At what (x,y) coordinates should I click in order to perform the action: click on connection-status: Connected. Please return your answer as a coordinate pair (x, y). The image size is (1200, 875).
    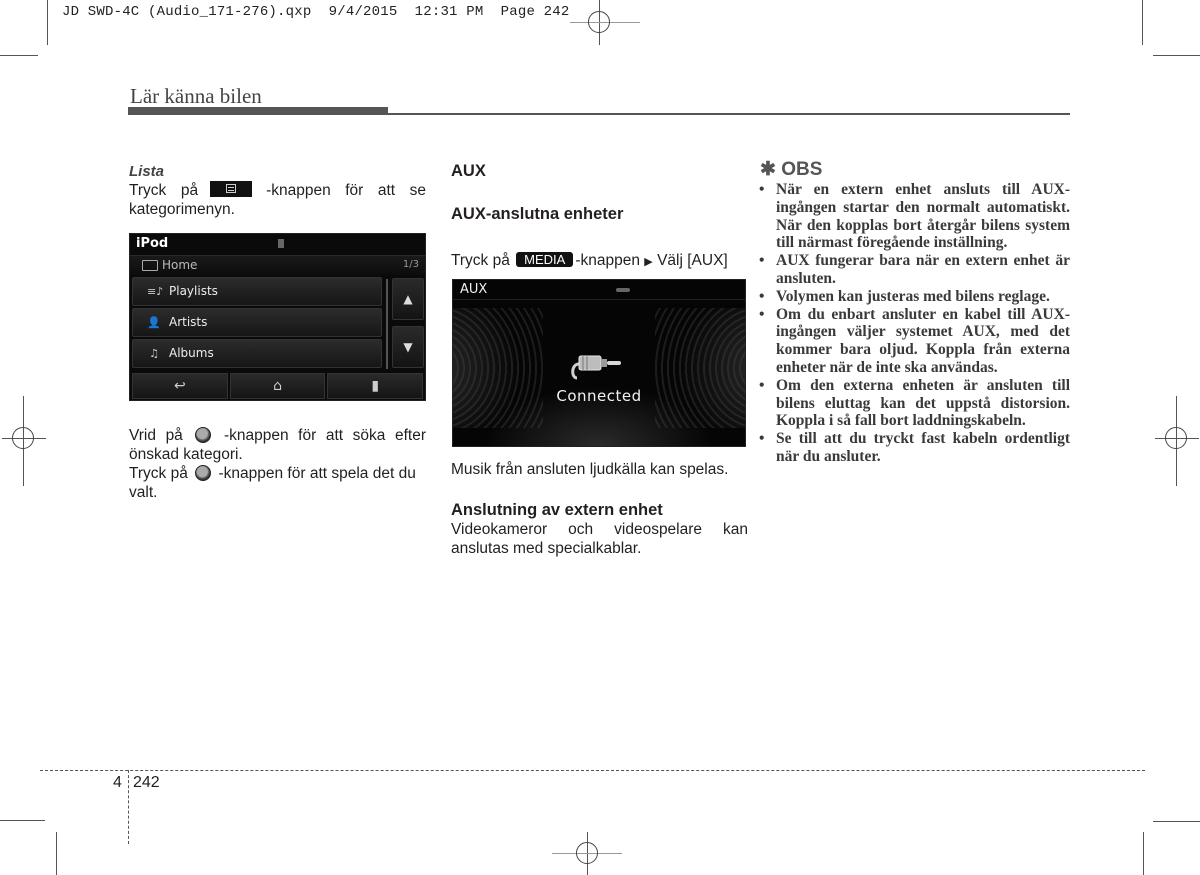
    Looking at the image, I should click on (599, 396).